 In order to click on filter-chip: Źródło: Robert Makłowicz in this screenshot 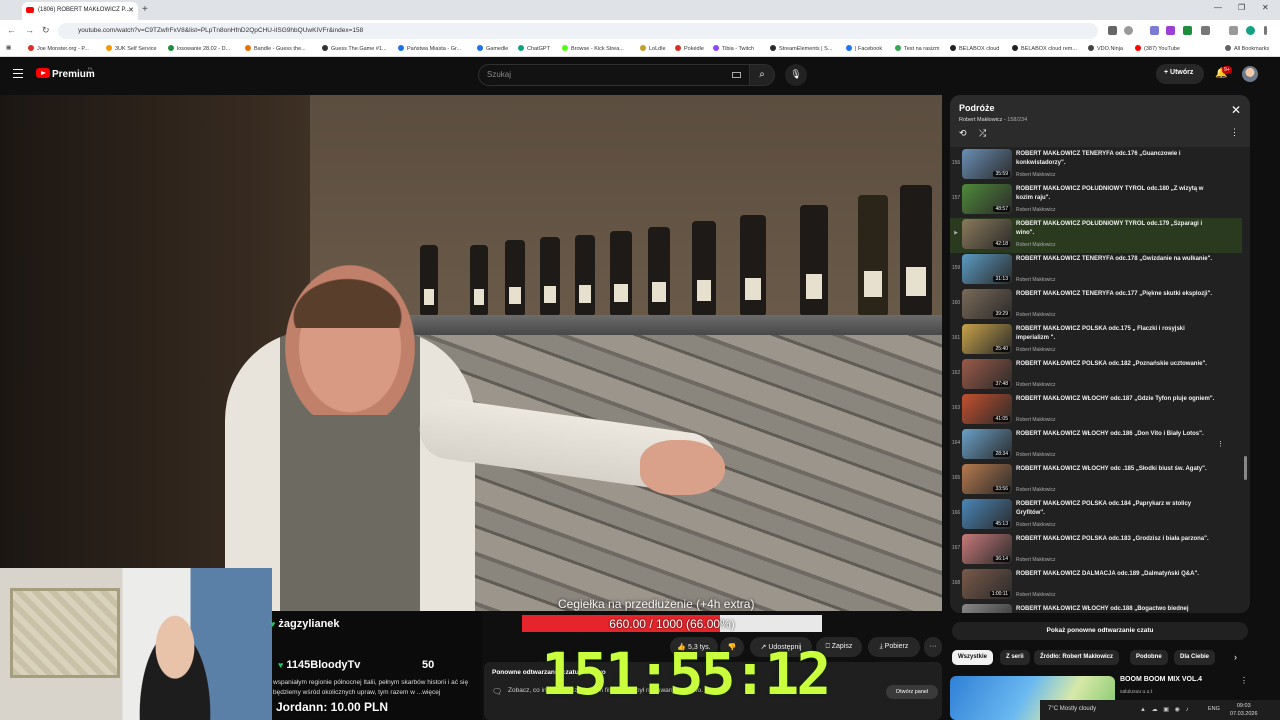, I will do `click(1077, 657)`.